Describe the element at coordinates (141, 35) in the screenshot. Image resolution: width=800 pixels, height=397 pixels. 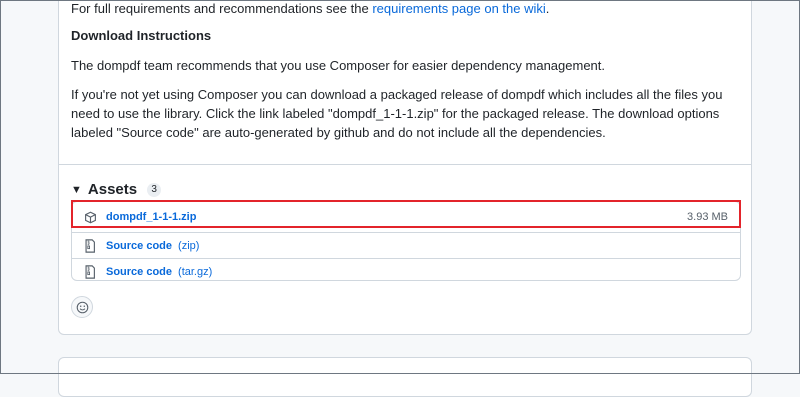
I see `download-instructions-heading: Download Instructions` at that location.